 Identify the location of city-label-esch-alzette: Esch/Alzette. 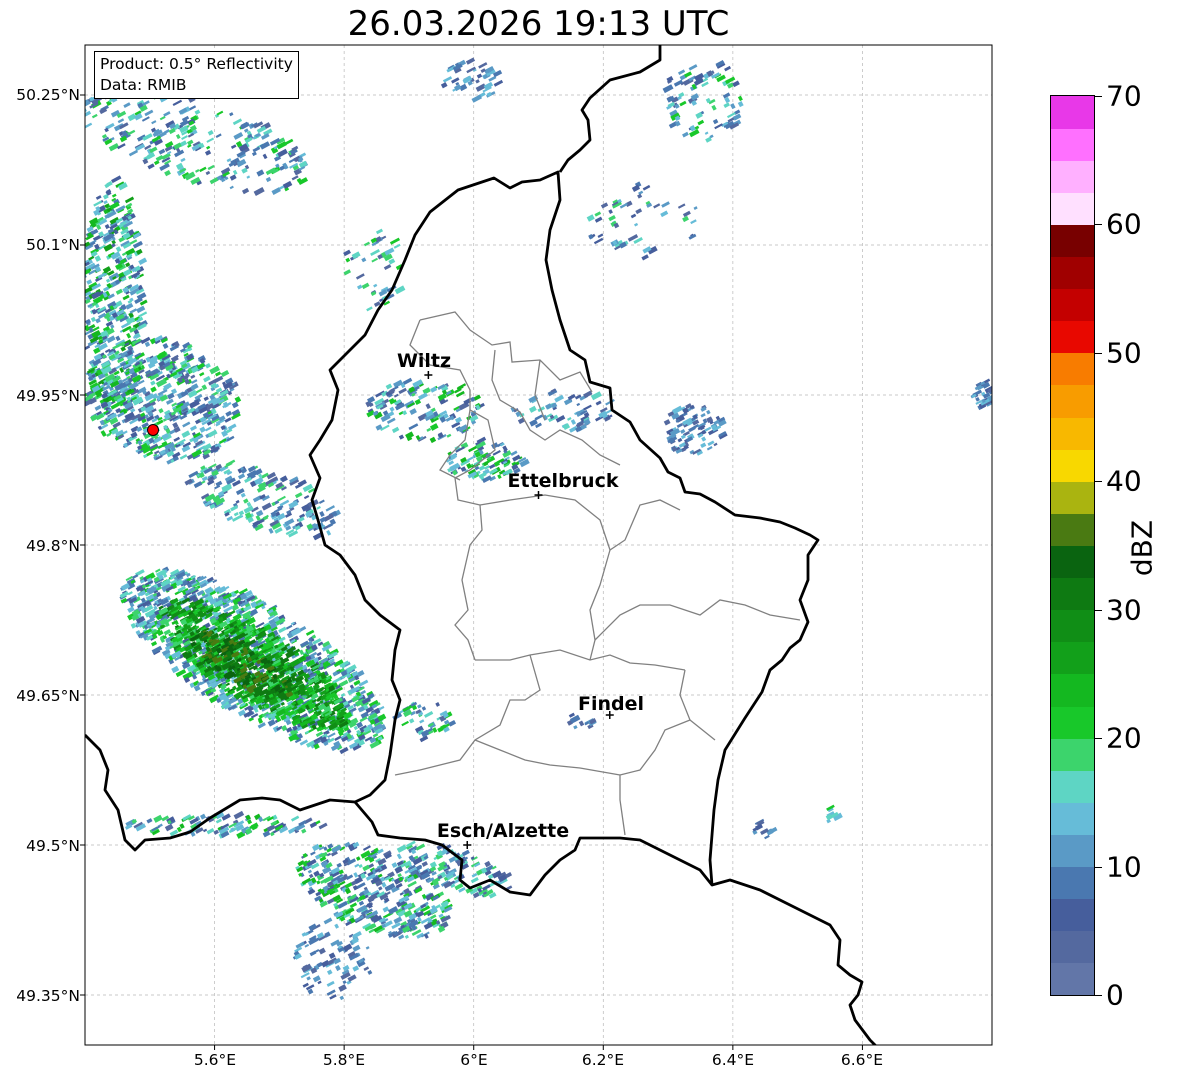
(503, 831).